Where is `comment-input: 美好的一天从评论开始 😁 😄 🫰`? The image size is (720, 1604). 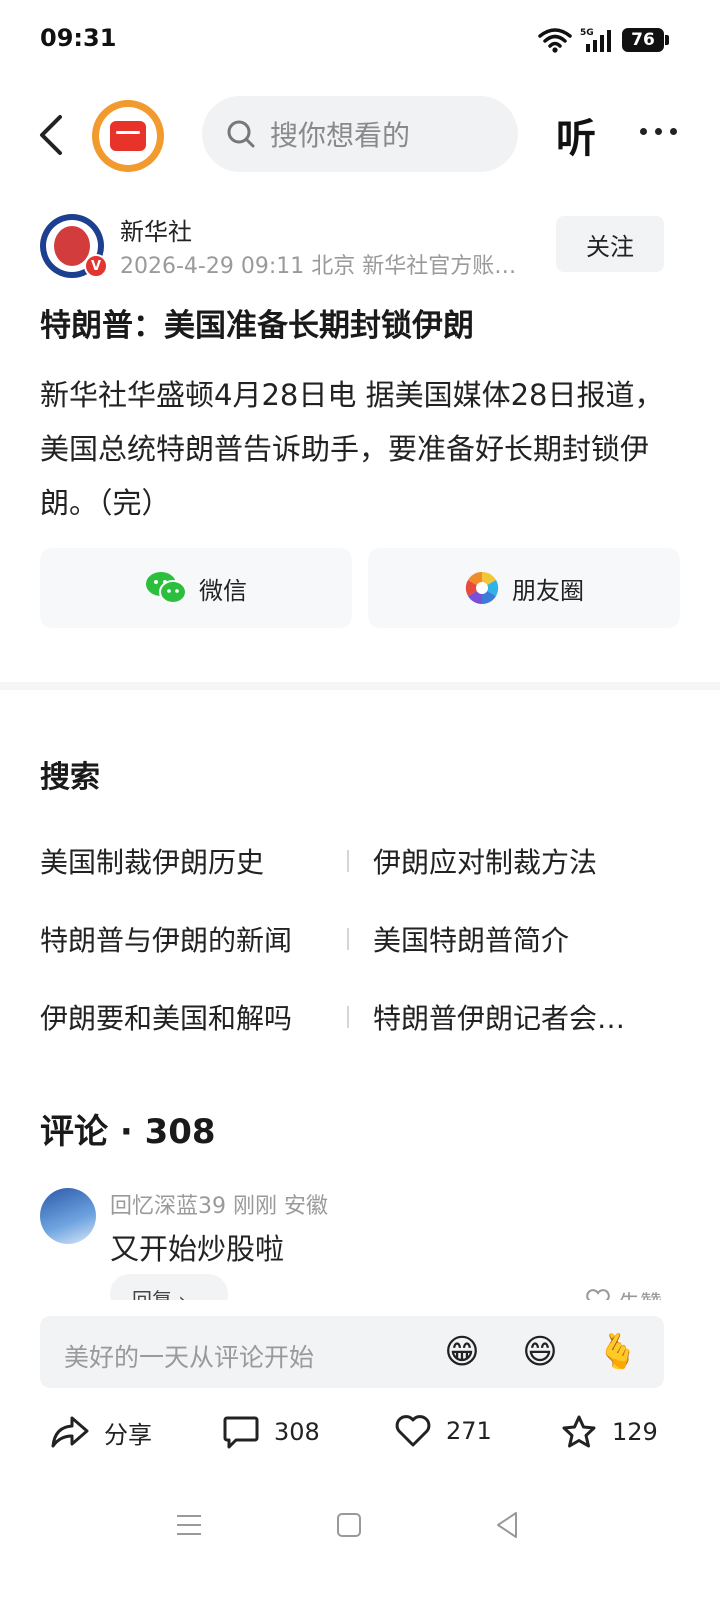 comment-input: 美好的一天从评论开始 😁 😄 🫰 is located at coordinates (352, 1352).